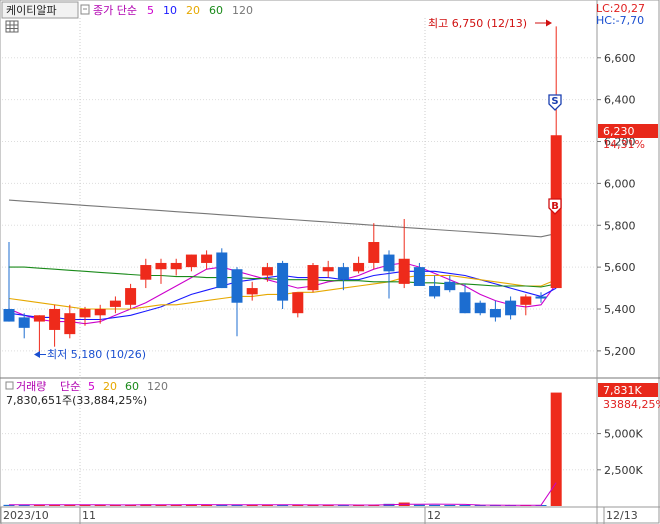 This screenshot has height=524, width=660. What do you see at coordinates (132, 386) in the screenshot?
I see `volume-ma-legend-60: 60` at bounding box center [132, 386].